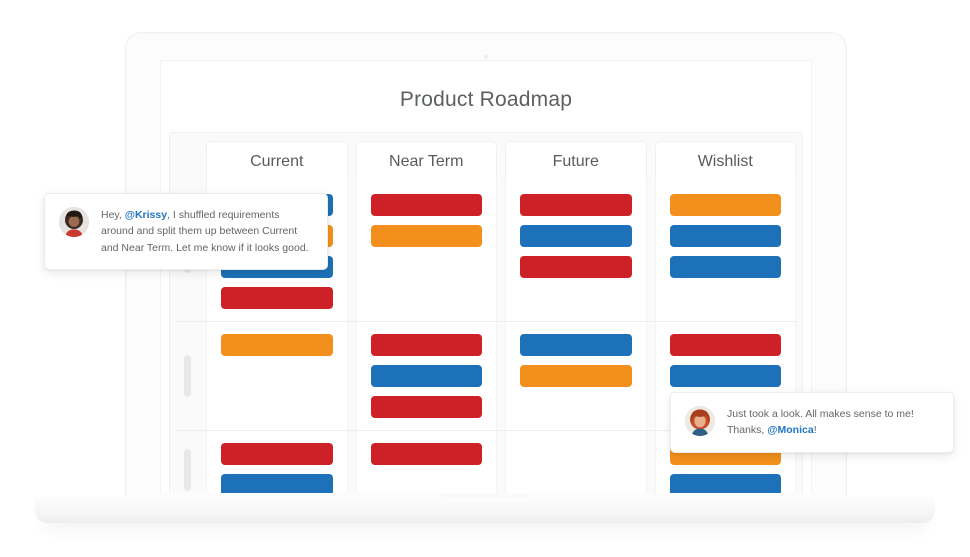 This screenshot has width=970, height=557. What do you see at coordinates (486, 57) in the screenshot?
I see `webcam-icon` at bounding box center [486, 57].